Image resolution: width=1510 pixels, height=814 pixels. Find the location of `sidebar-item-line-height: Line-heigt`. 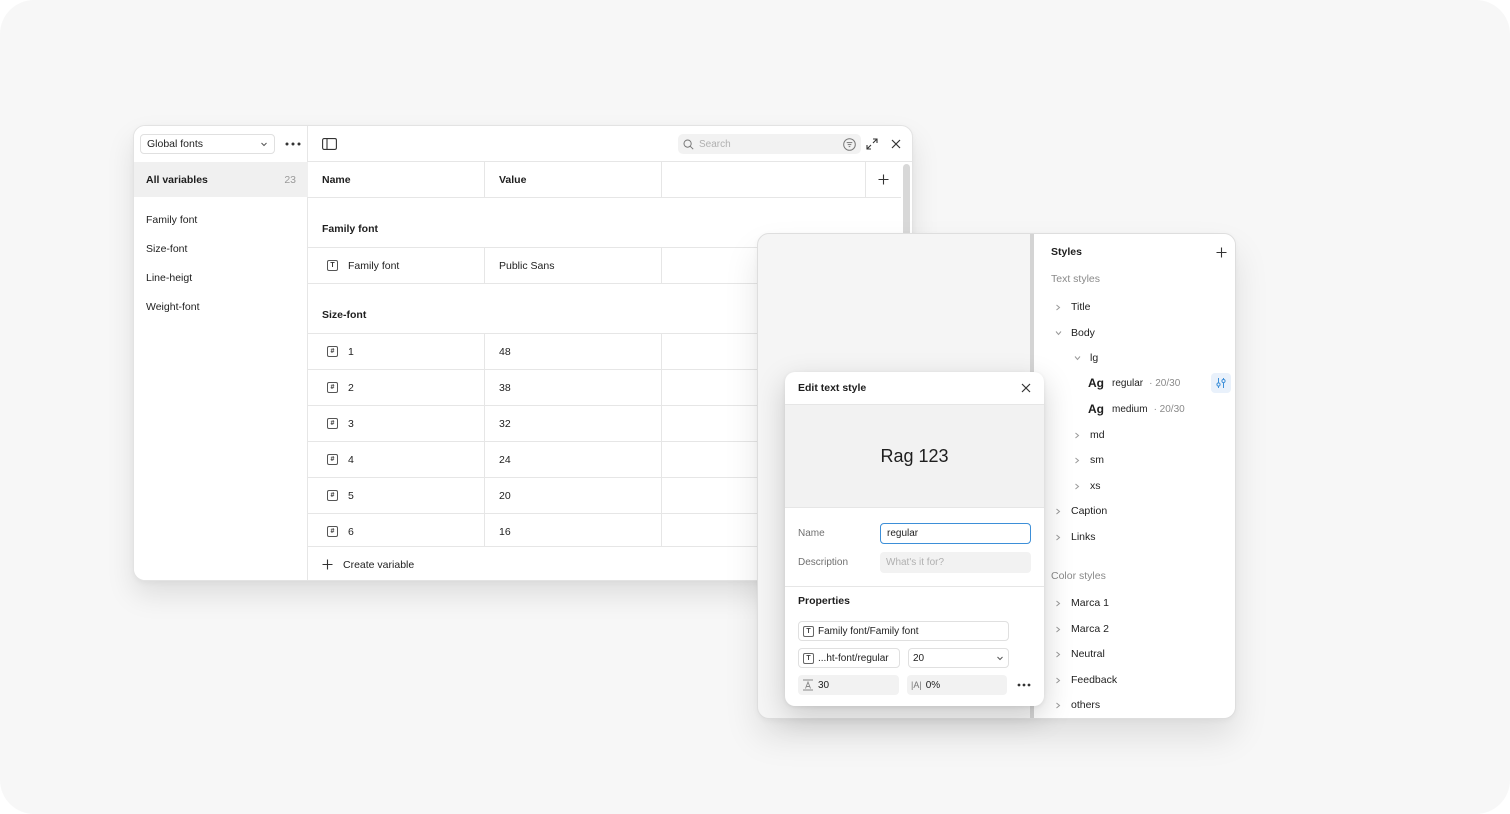

sidebar-item-line-height: Line-heigt is located at coordinates (221, 277).